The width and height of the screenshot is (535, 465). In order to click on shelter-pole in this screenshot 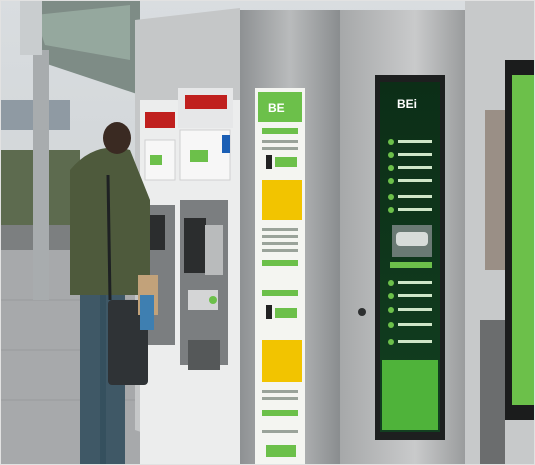, I will do `click(41, 175)`.